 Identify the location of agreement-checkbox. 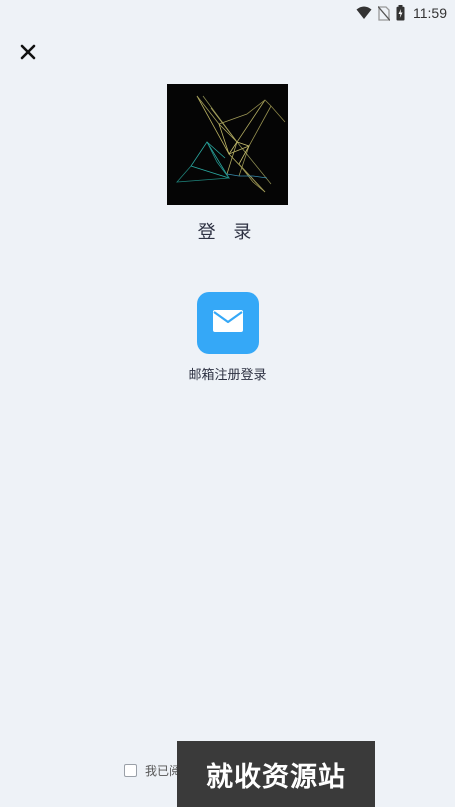
(130, 770).